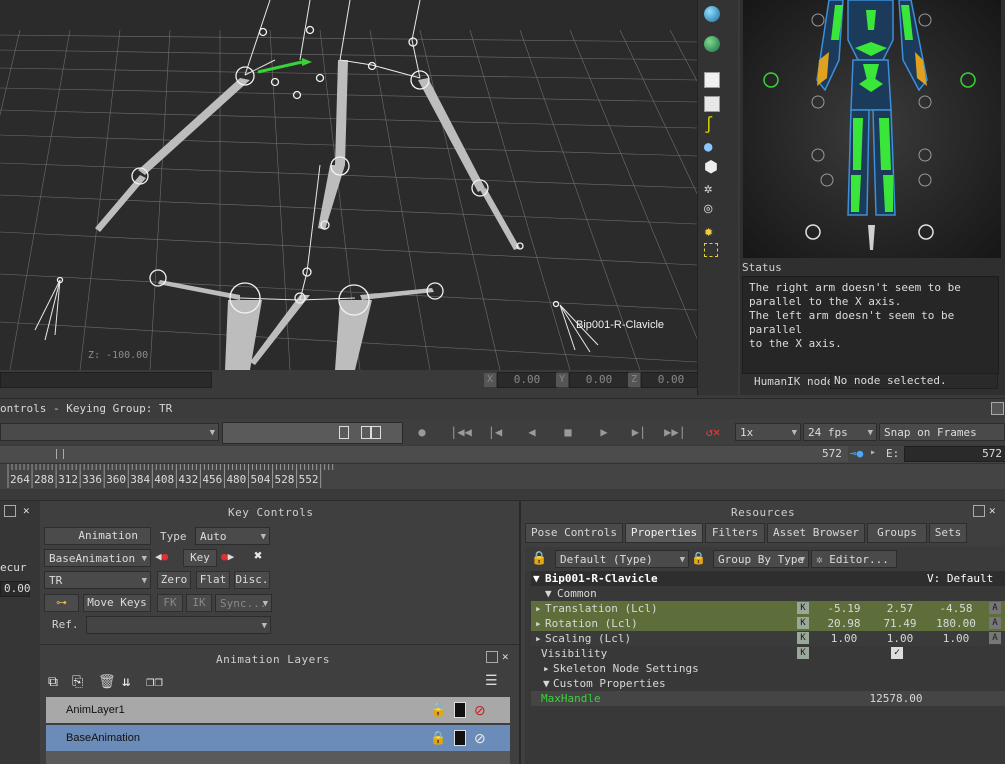 The width and height of the screenshot is (1005, 764). Describe the element at coordinates (97, 580) in the screenshot. I see `keying-group-dropdown: TR ▼` at that location.